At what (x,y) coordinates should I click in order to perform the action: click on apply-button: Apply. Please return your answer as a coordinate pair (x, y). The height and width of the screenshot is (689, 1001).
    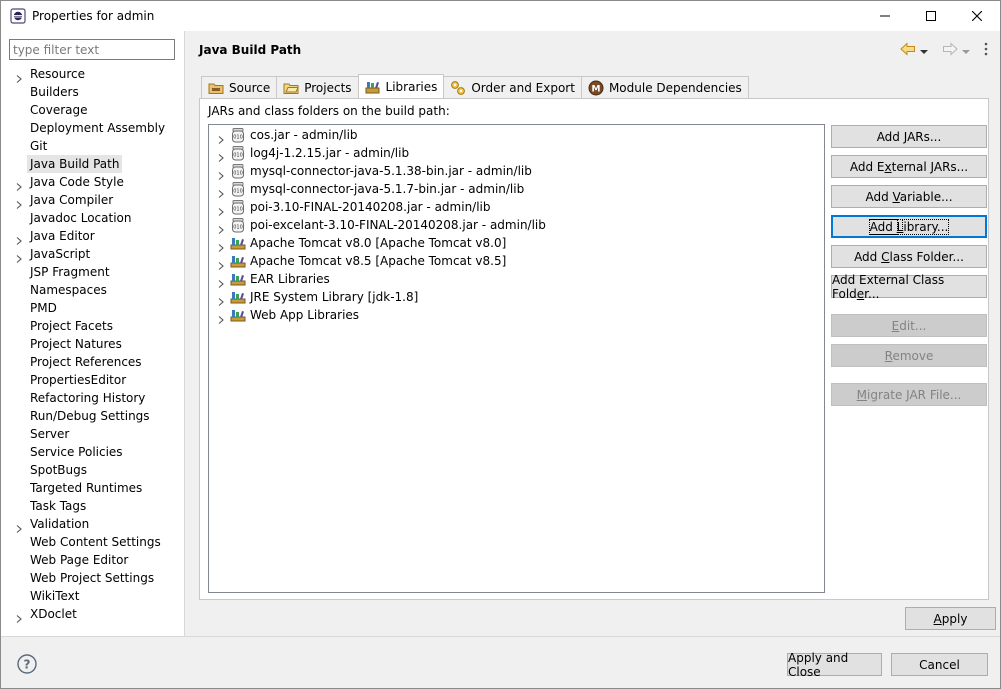
    Looking at the image, I should click on (950, 618).